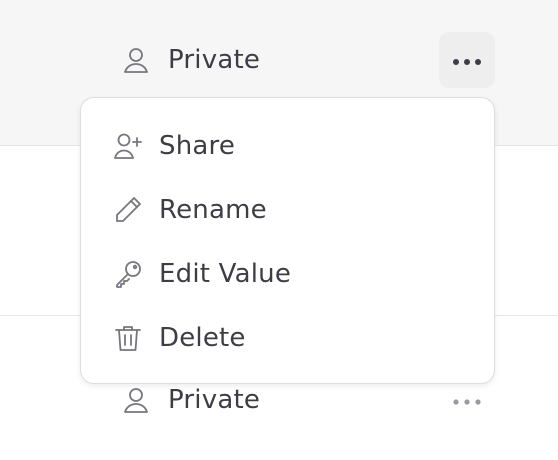 The image size is (558, 460). What do you see at coordinates (128, 146) in the screenshot?
I see `user-plus-icon` at bounding box center [128, 146].